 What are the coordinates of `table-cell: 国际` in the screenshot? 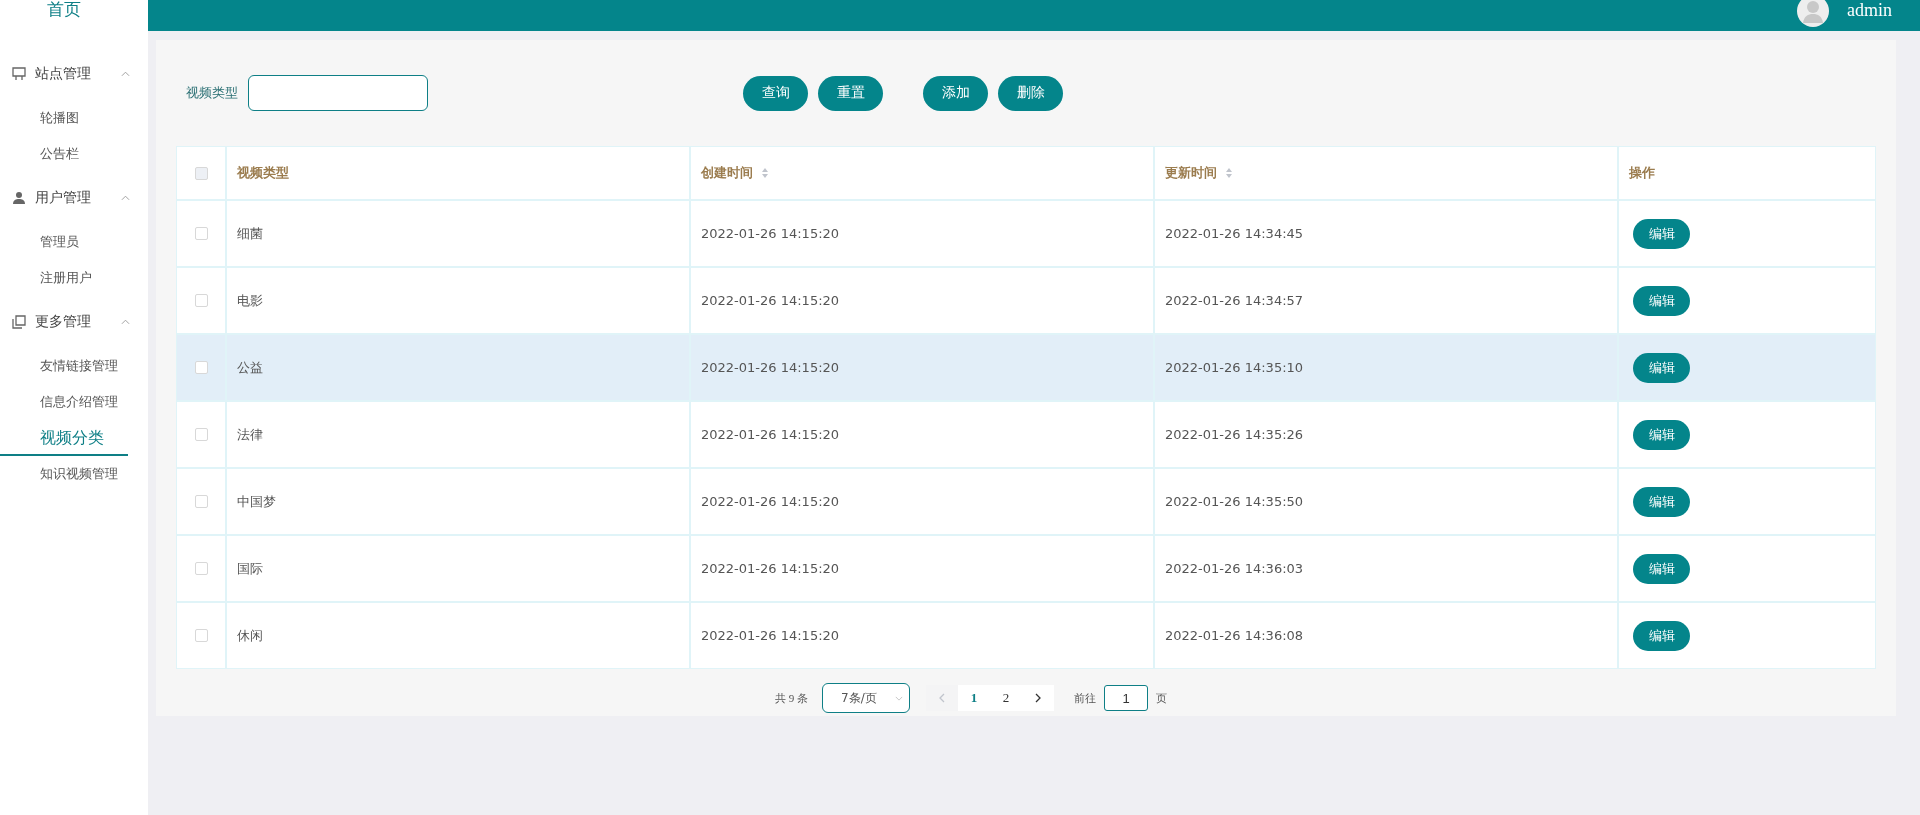 It's located at (250, 568).